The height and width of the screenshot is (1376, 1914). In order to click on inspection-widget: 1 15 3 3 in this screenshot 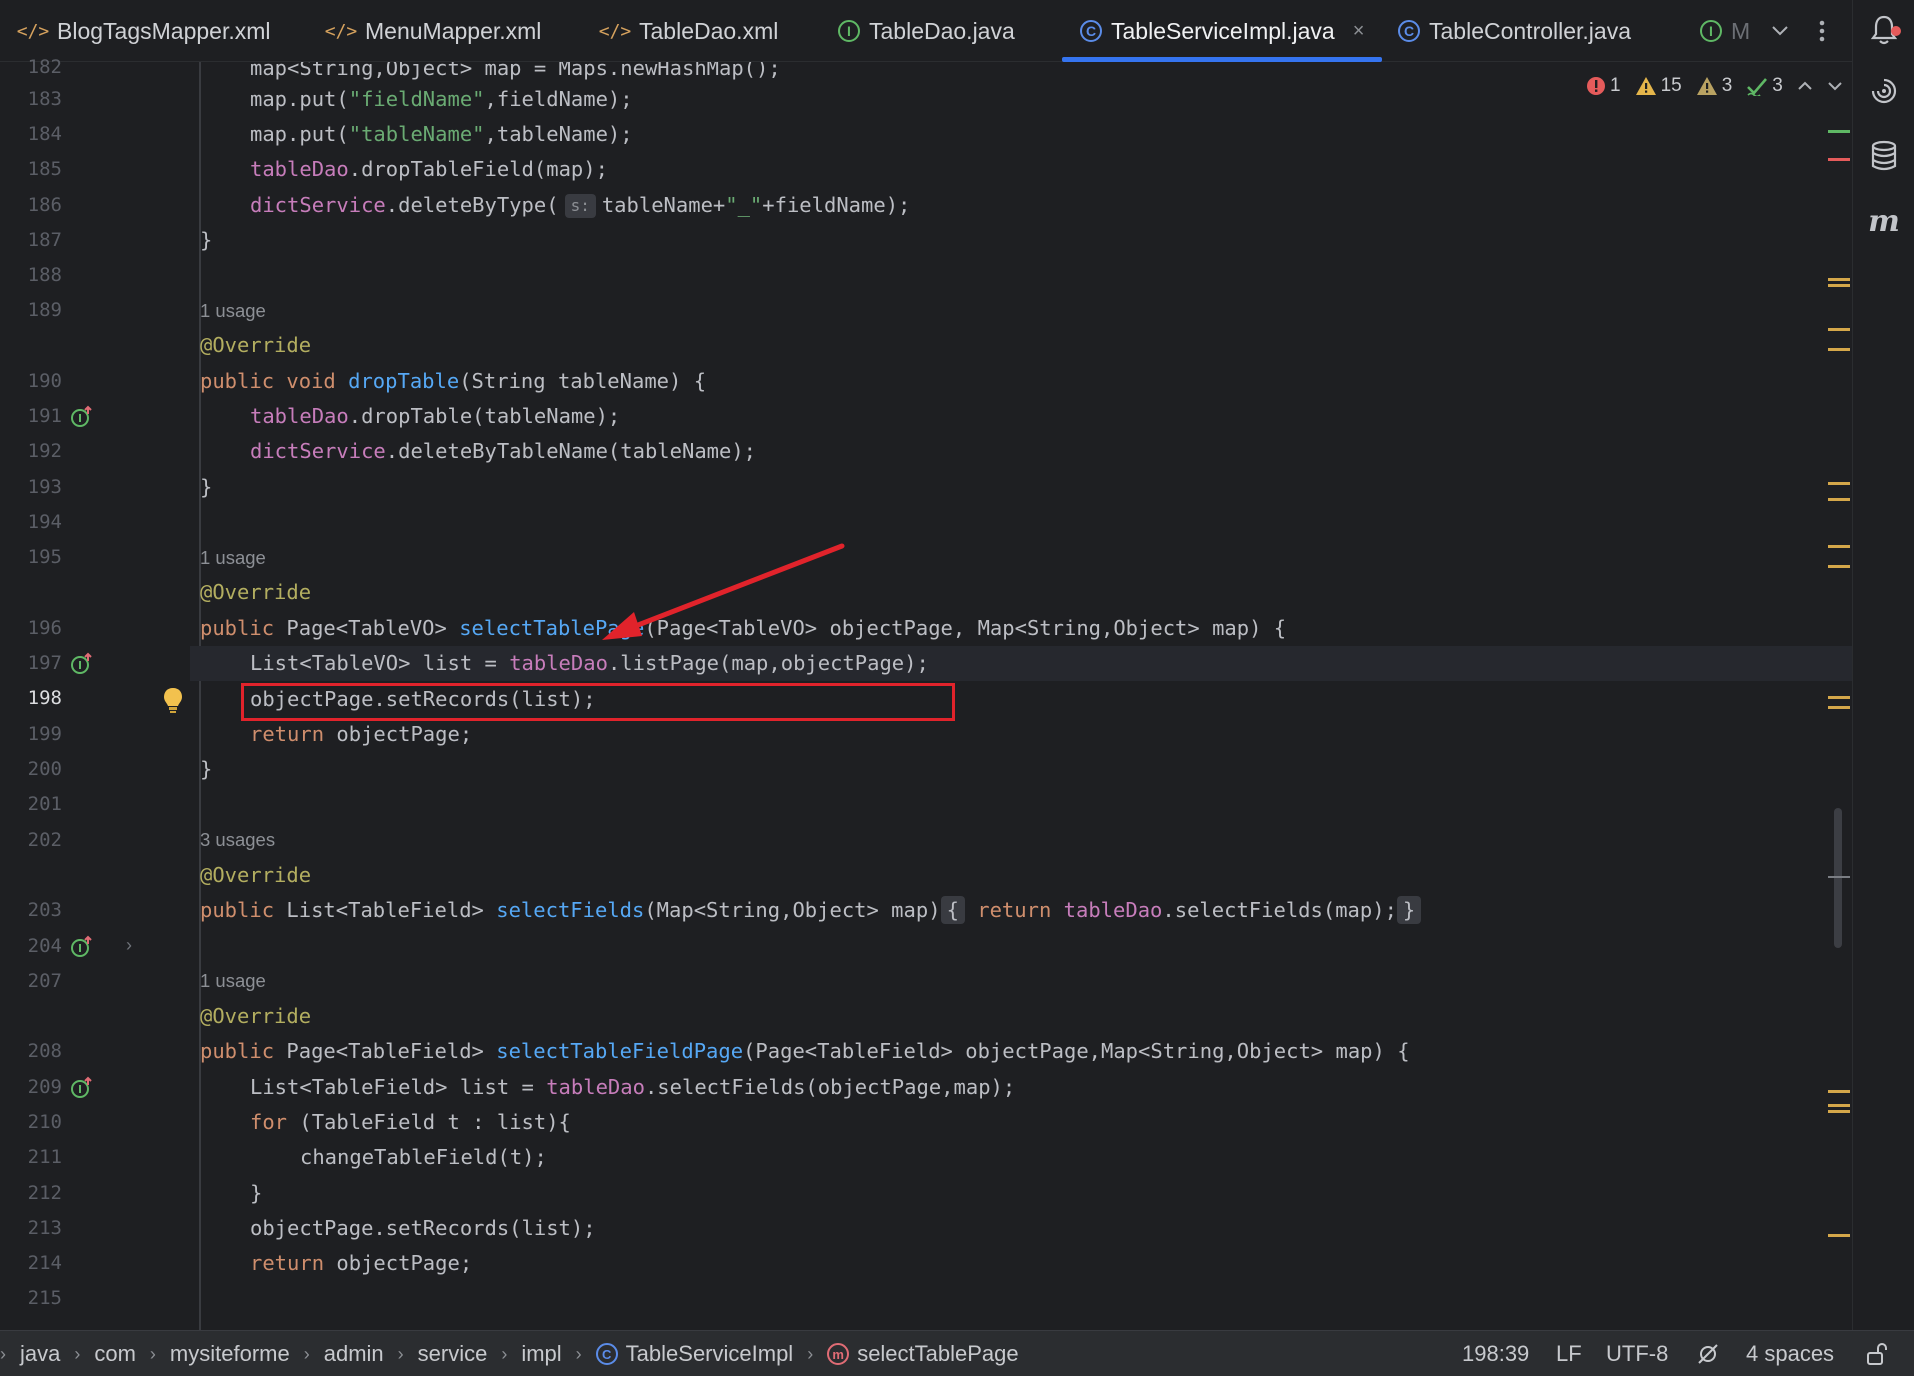, I will do `click(1714, 86)`.